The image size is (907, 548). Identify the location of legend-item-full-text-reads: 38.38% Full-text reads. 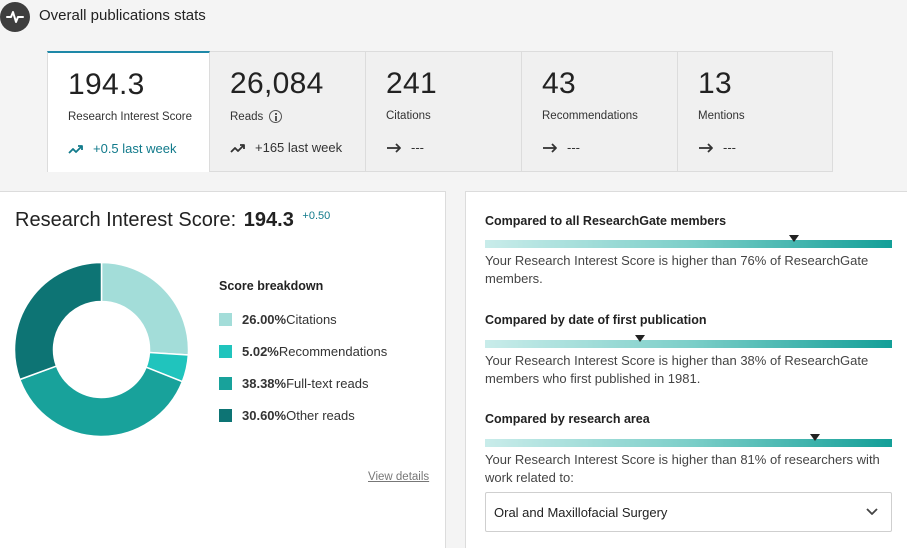
(293, 383).